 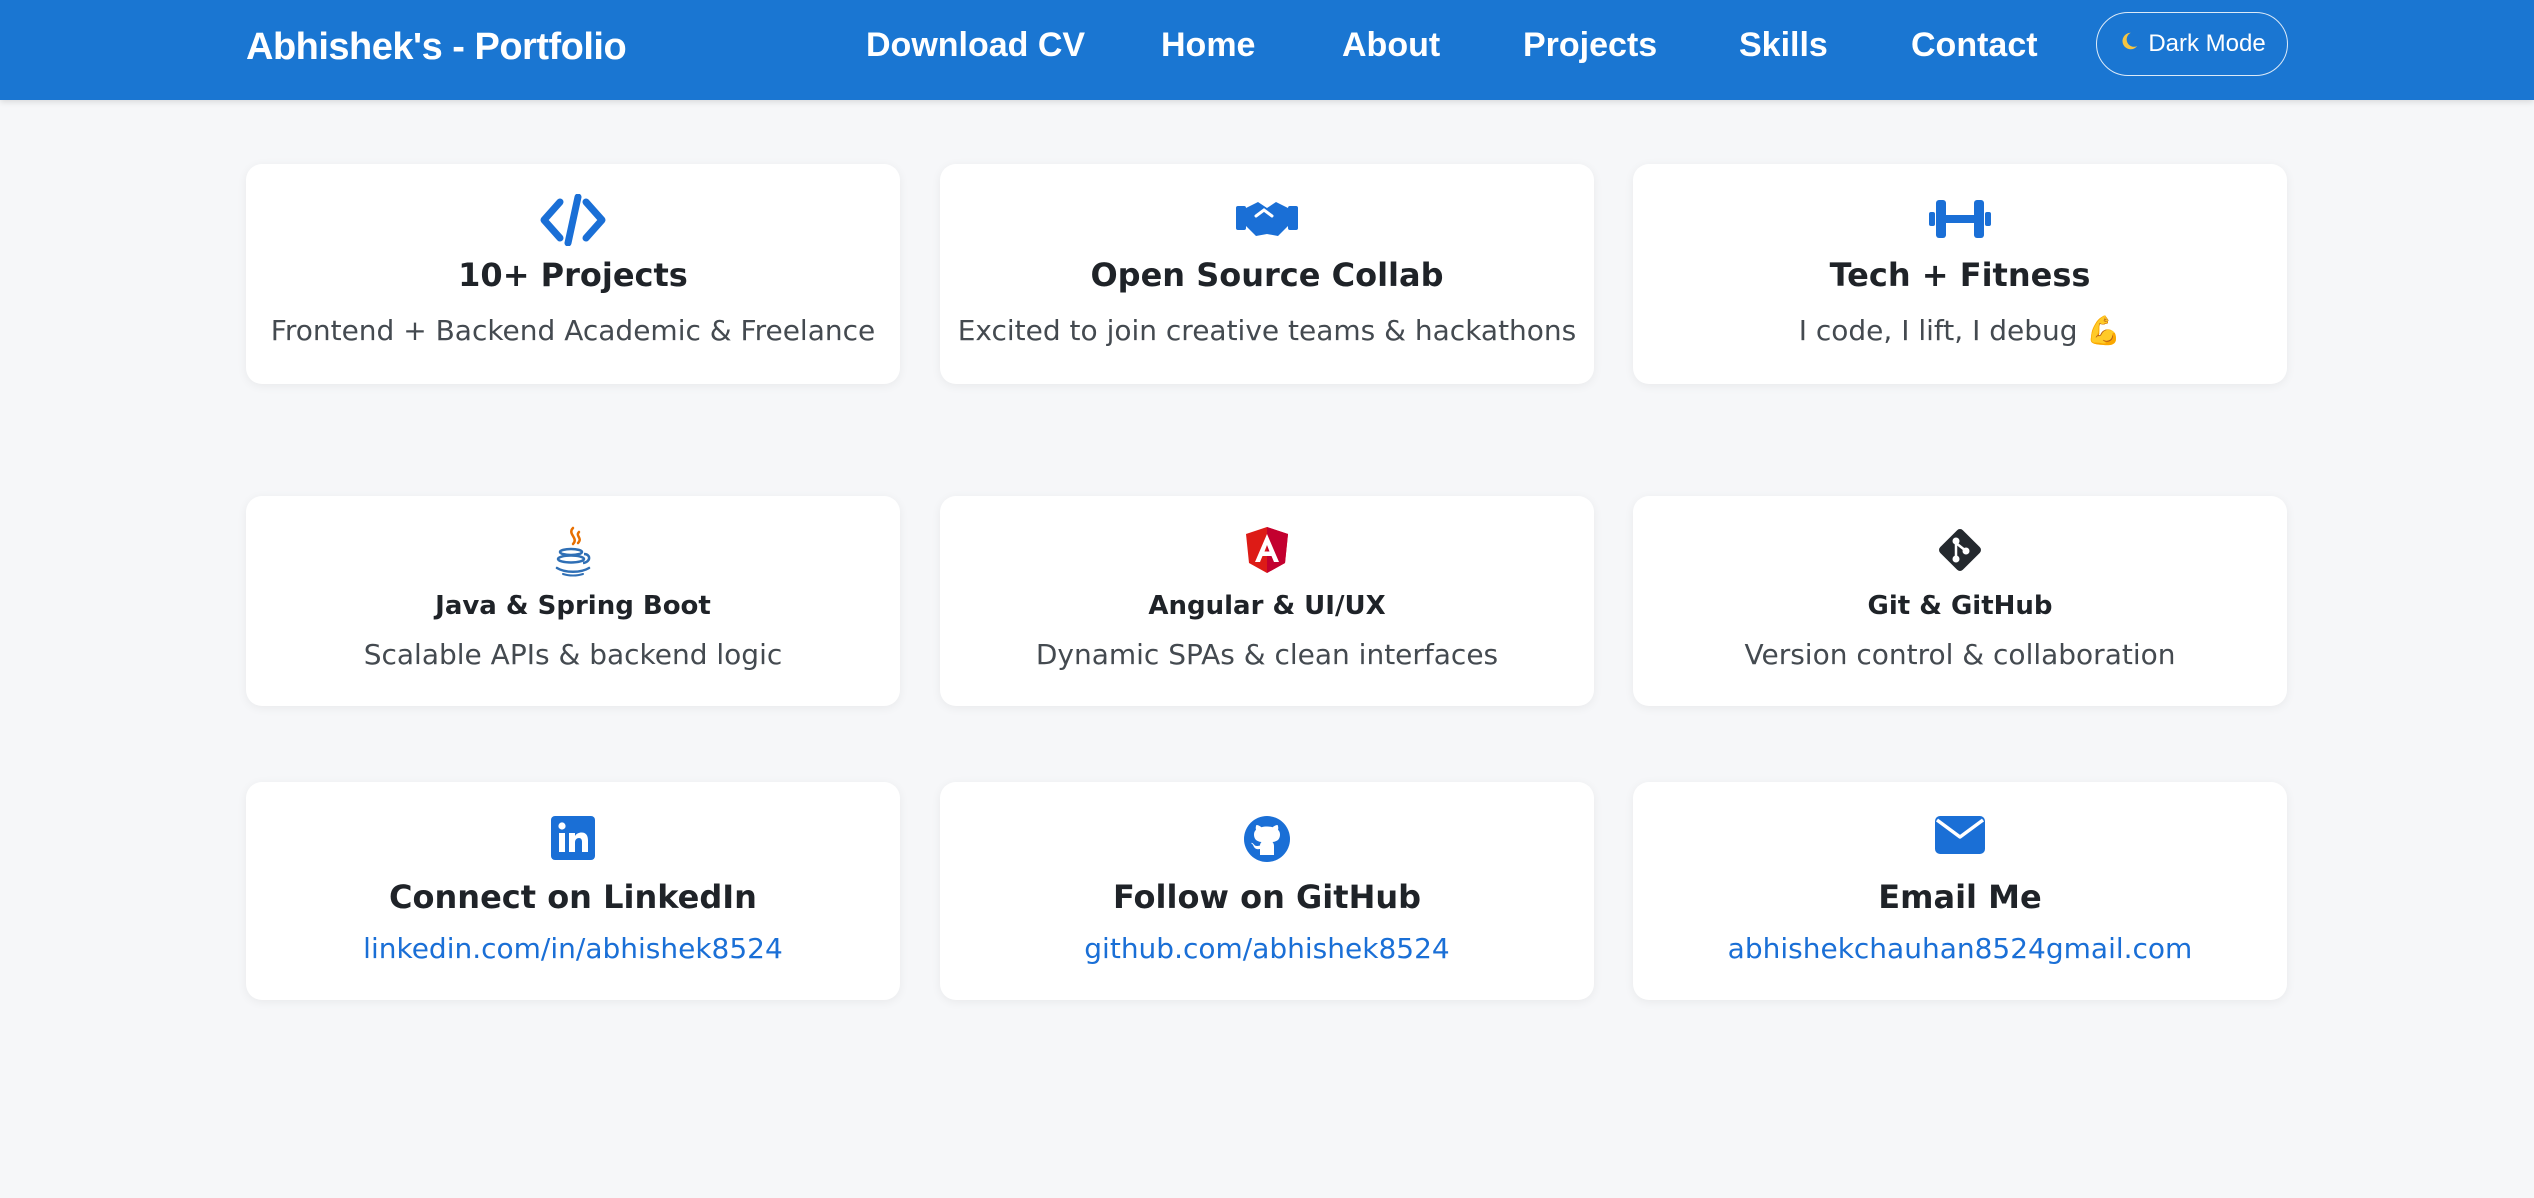 I want to click on linkedin-link: linkedin.com/in/abhishek8524, so click(x=573, y=948).